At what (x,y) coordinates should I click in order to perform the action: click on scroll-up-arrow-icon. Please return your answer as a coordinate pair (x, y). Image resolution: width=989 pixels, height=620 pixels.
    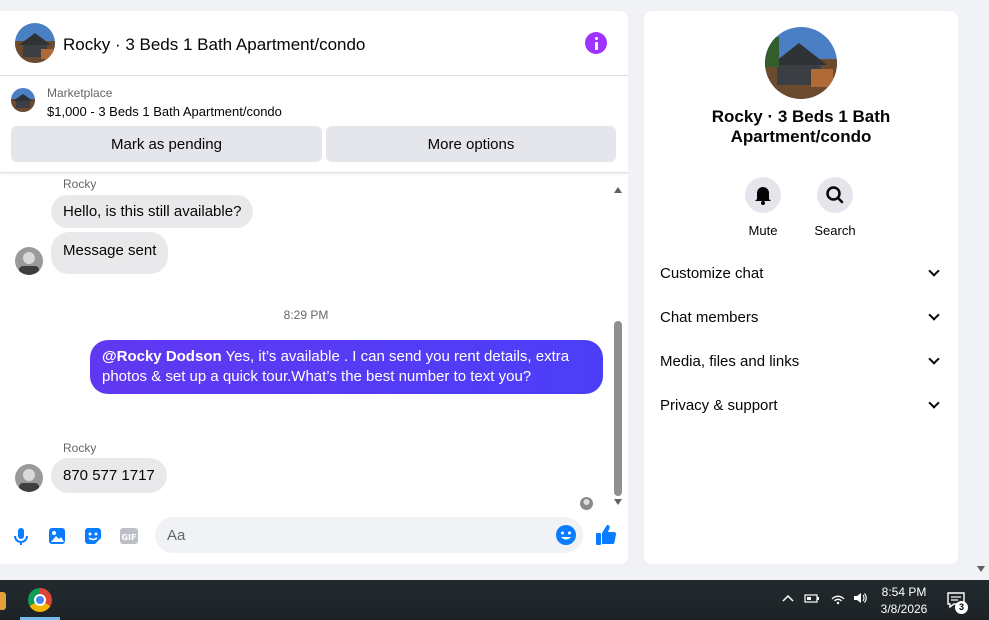
    Looking at the image, I should click on (618, 190).